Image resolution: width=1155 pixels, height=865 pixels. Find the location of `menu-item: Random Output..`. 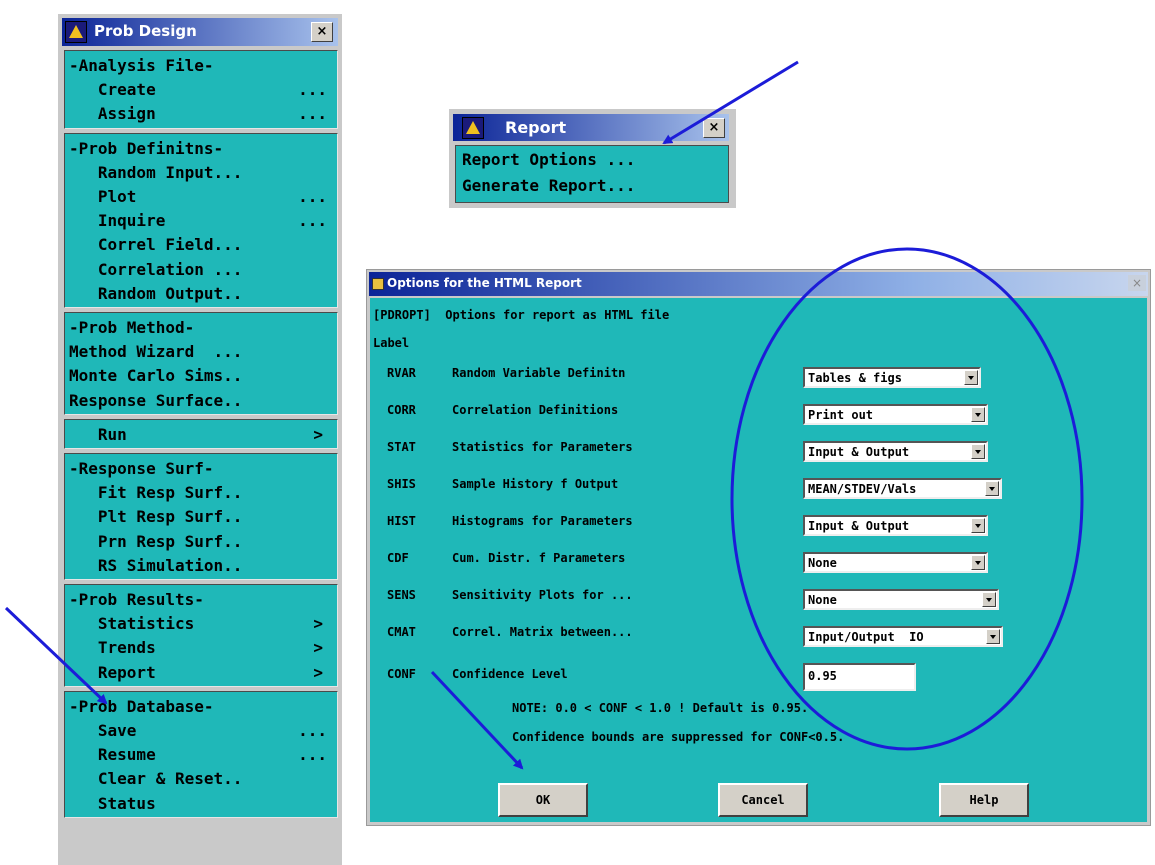

menu-item: Random Output.. is located at coordinates (156, 294).